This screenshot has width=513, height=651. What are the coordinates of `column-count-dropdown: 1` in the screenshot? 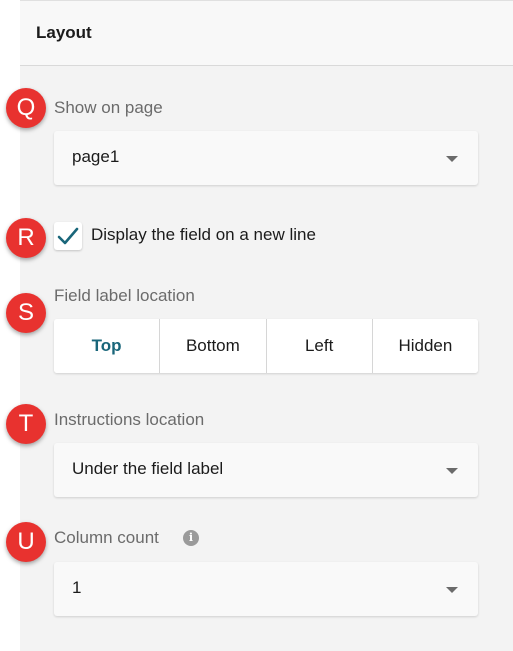 It's located at (266, 589).